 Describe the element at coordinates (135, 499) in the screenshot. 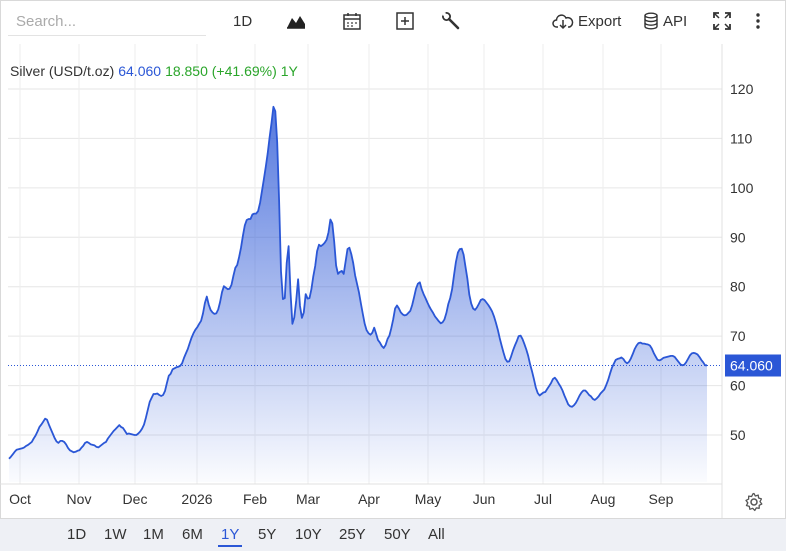

I see `x-tick-label: Dec` at that location.